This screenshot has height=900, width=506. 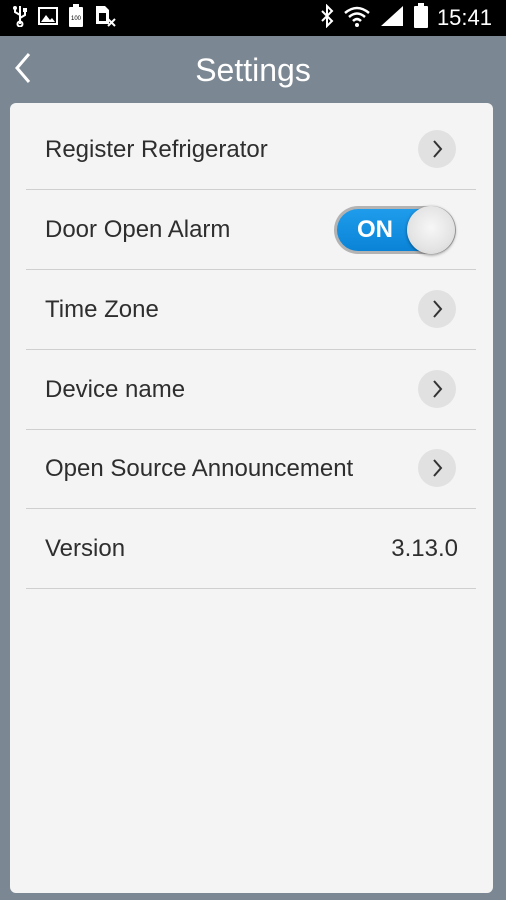 I want to click on bluetooth-icon, so click(x=327, y=18).